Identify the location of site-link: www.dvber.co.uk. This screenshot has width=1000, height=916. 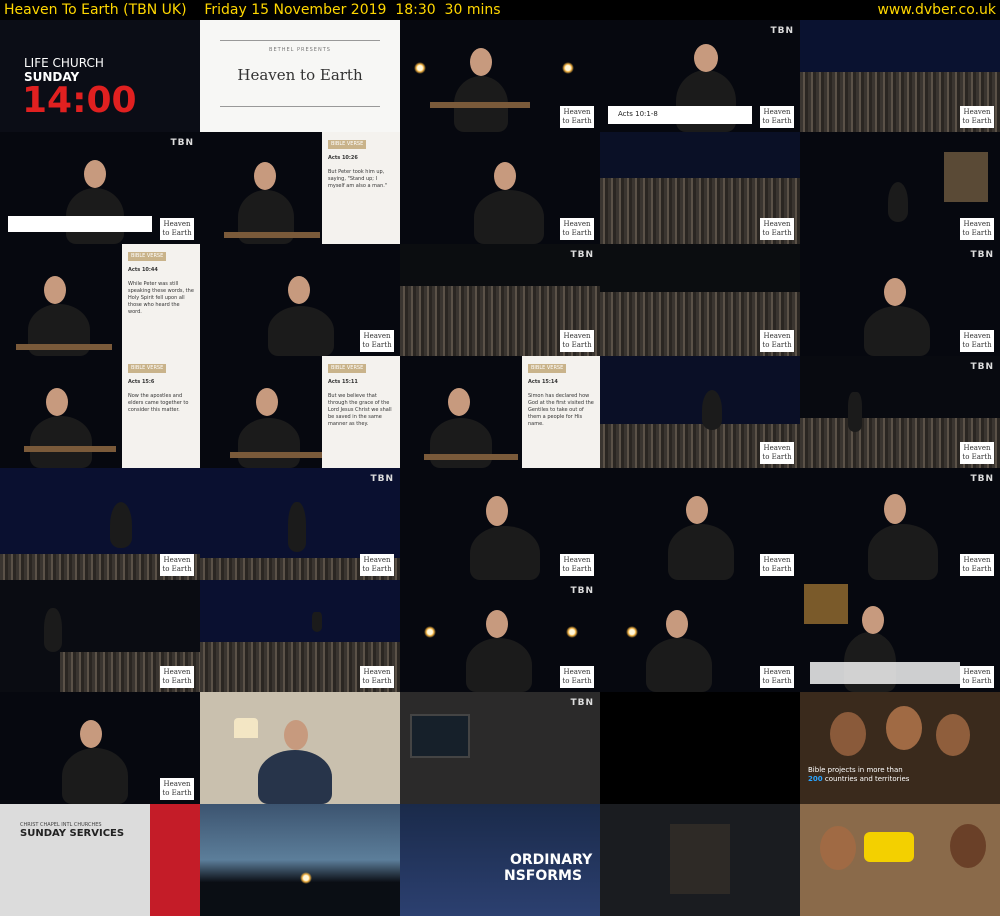
(936, 10).